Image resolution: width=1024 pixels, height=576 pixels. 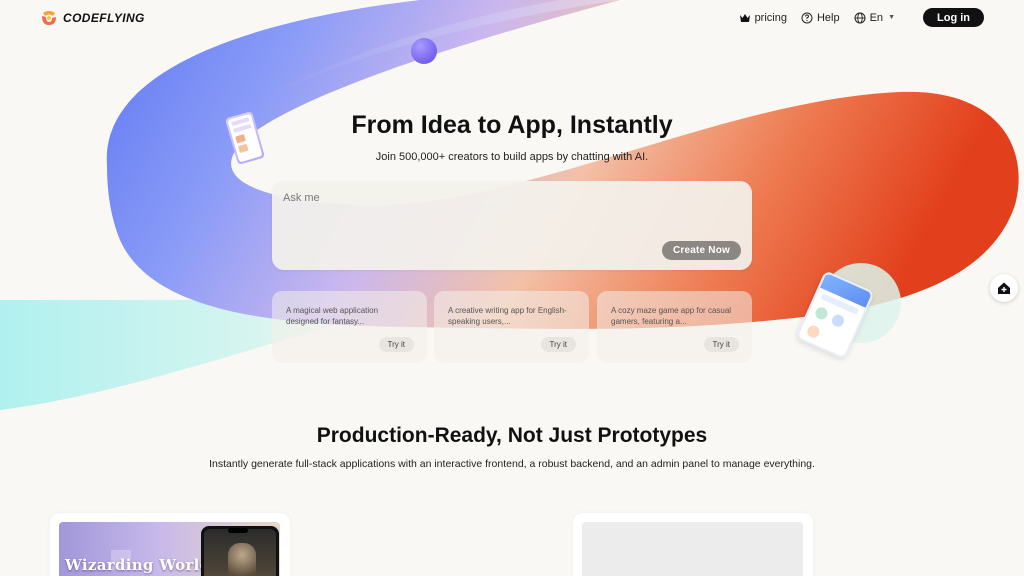 What do you see at coordinates (104, 18) in the screenshot?
I see `brand-name: CODEFLYING` at bounding box center [104, 18].